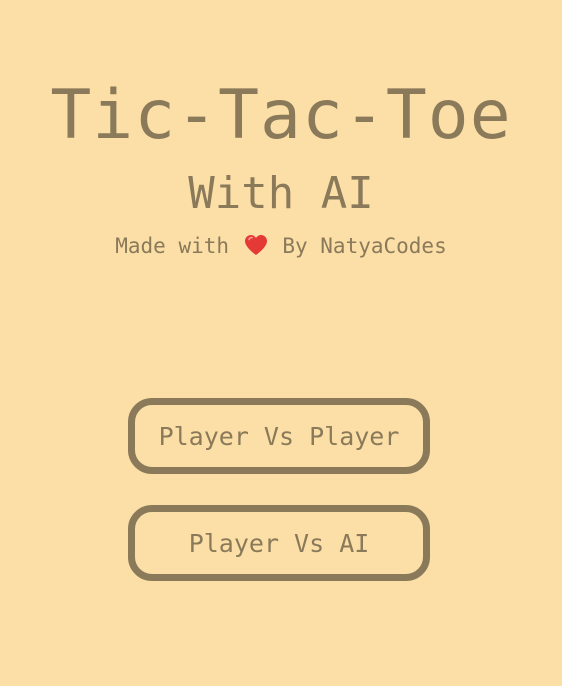 This screenshot has width=562, height=686. What do you see at coordinates (364, 246) in the screenshot?
I see `credit-suffix: By NatyaCodes` at bounding box center [364, 246].